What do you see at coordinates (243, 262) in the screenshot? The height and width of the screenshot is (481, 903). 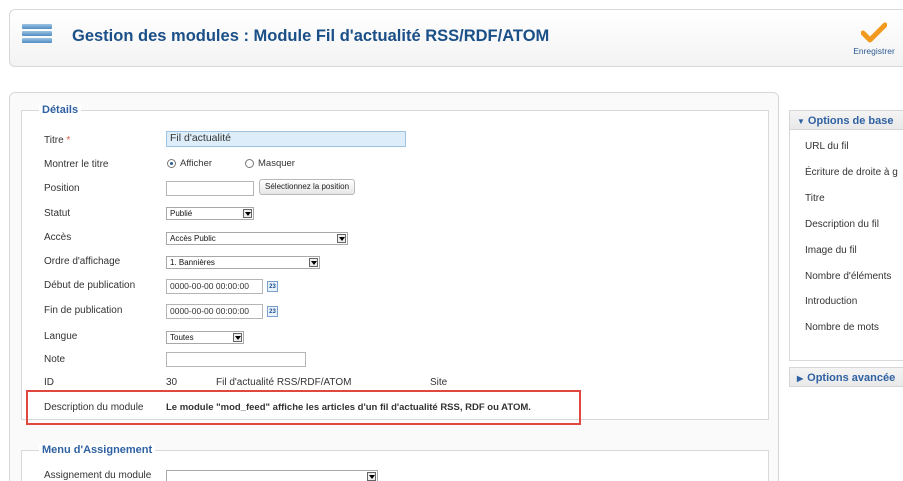 I see `order-select: 1. Bannières` at bounding box center [243, 262].